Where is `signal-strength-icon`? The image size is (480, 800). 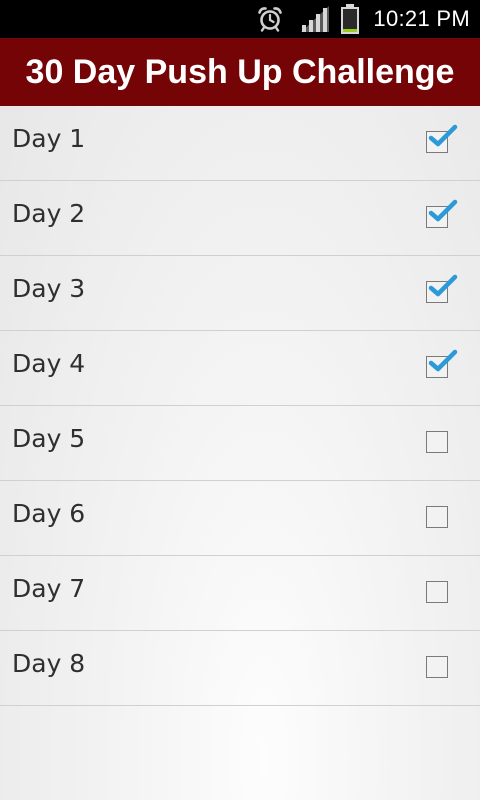 signal-strength-icon is located at coordinates (315, 19).